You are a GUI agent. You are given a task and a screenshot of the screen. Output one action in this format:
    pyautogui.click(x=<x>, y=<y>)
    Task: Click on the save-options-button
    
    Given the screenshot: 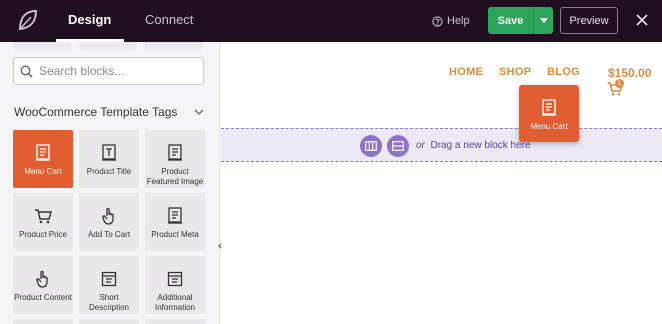 What is the action you would take?
    pyautogui.click(x=543, y=20)
    